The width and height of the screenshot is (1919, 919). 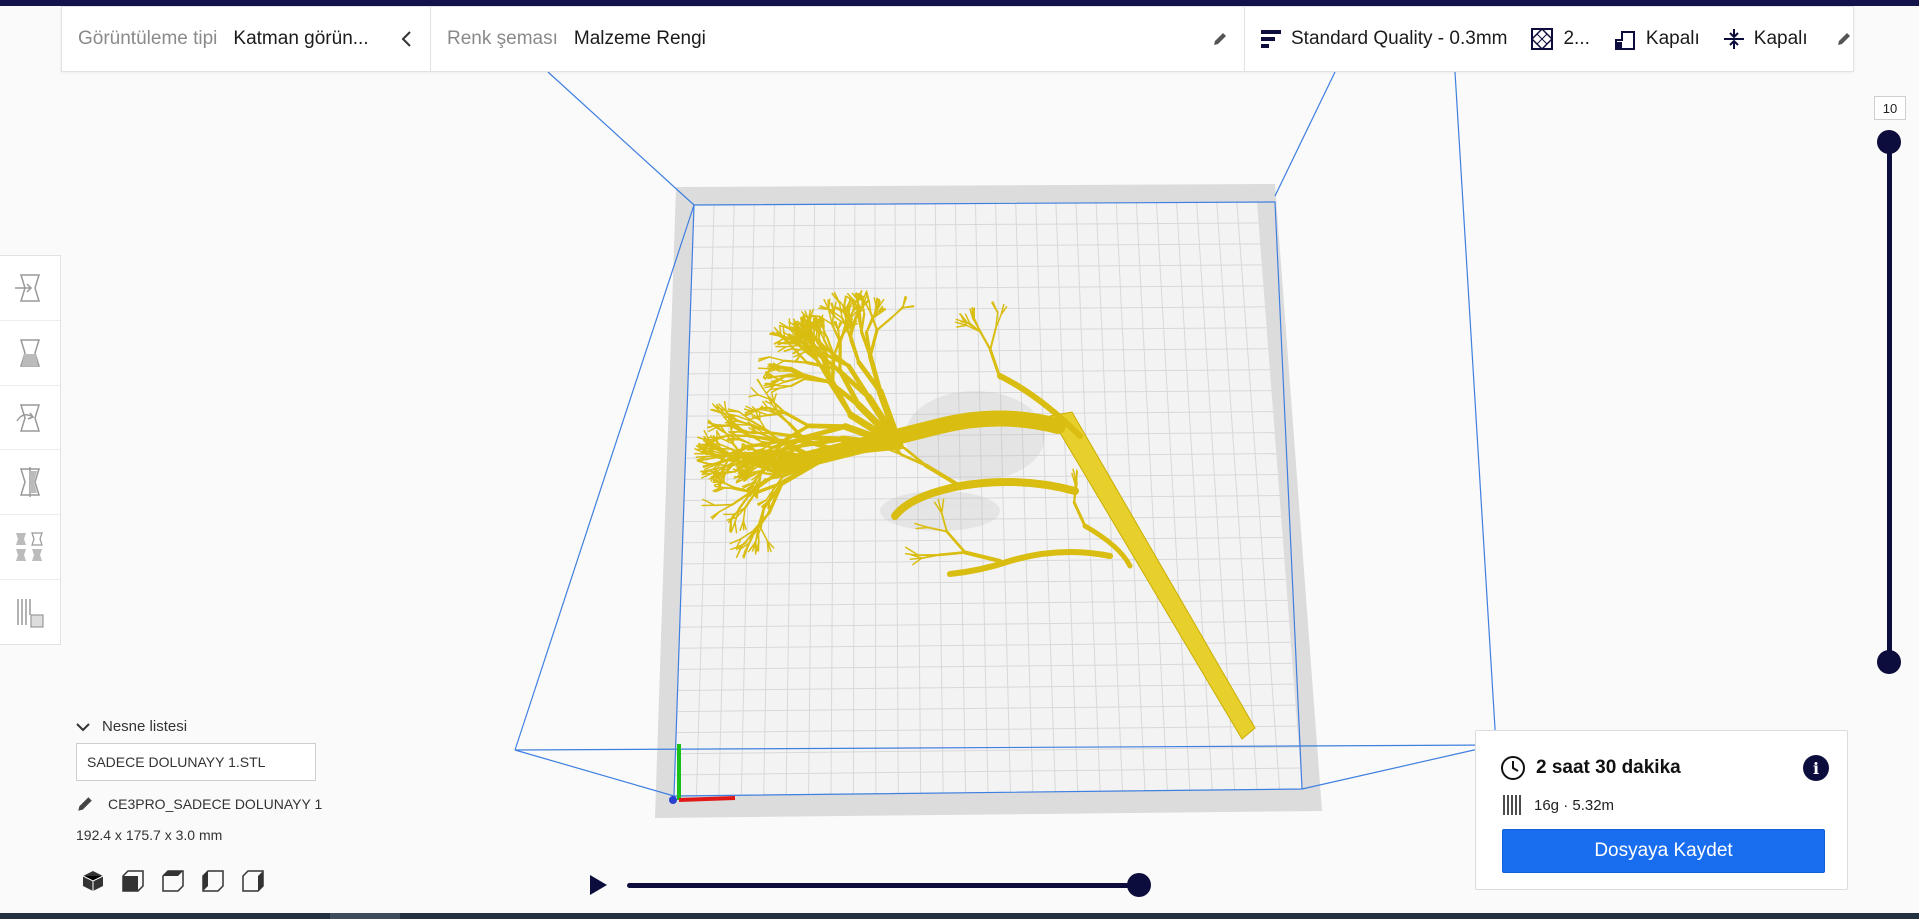 I want to click on rotate-tool-button, so click(x=30, y=418).